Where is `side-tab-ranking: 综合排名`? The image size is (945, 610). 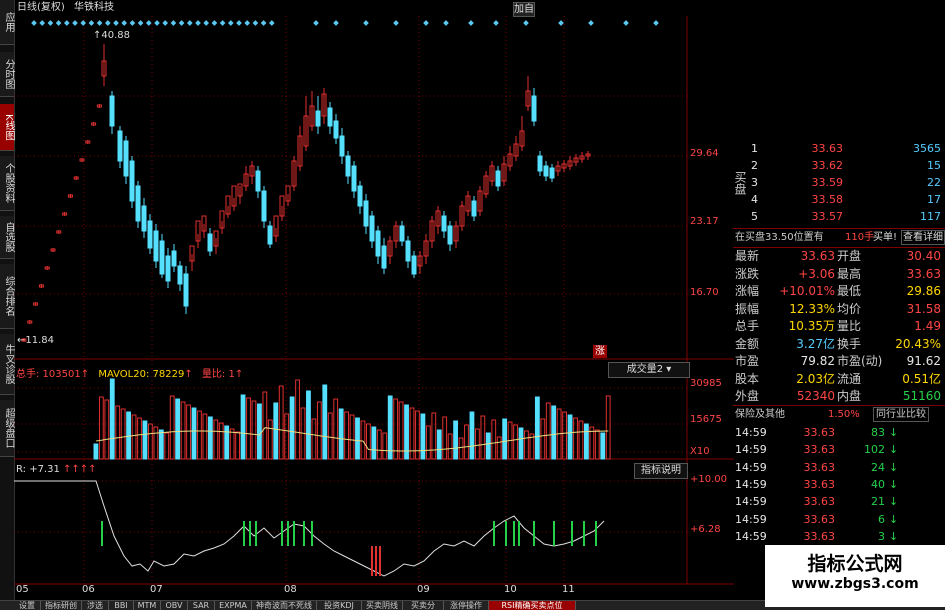 side-tab-ranking: 综合排名 is located at coordinates (7, 296).